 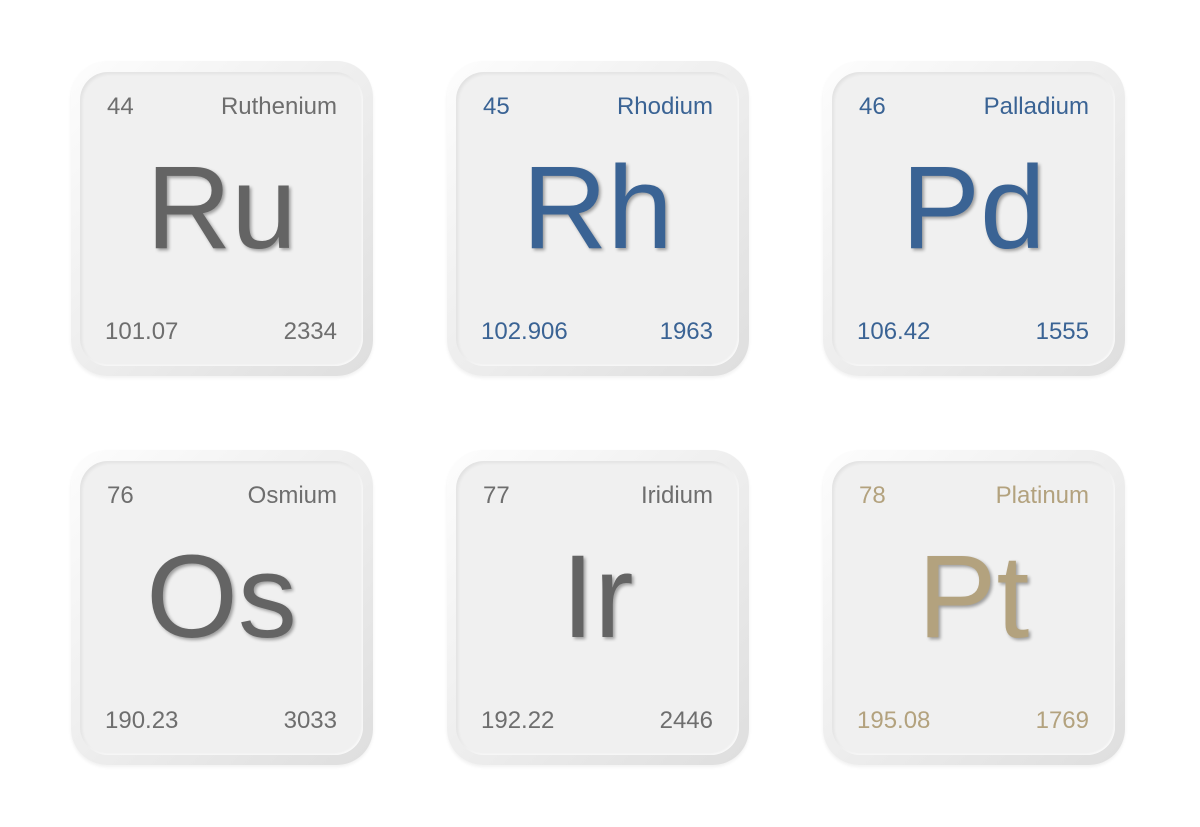 What do you see at coordinates (496, 495) in the screenshot?
I see `atomic-number: 77` at bounding box center [496, 495].